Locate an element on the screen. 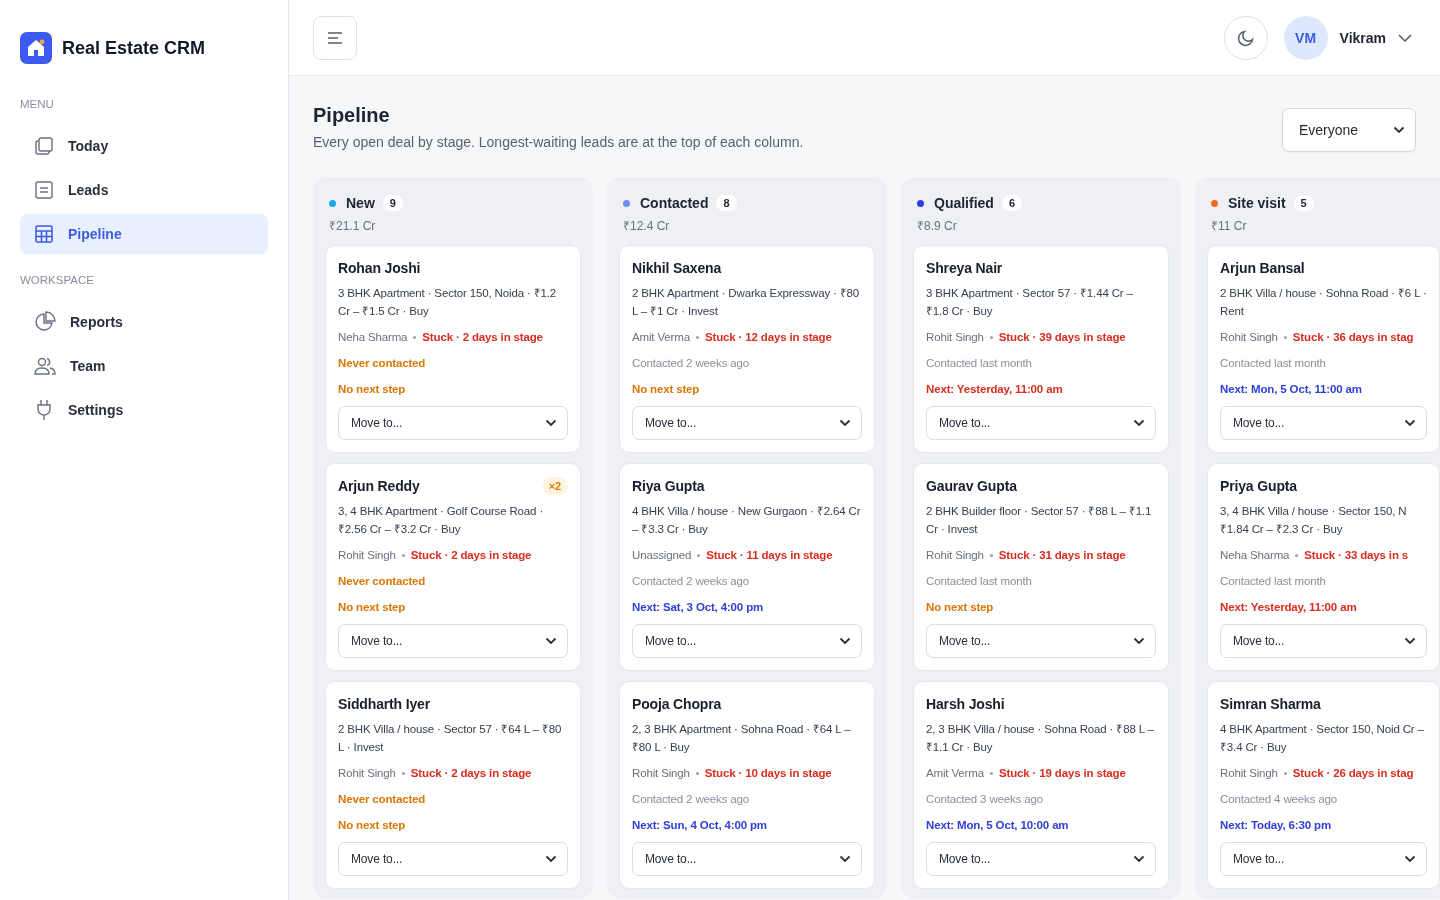 This screenshot has height=900, width=1440. owner-name: Amit Verma is located at coordinates (661, 337).